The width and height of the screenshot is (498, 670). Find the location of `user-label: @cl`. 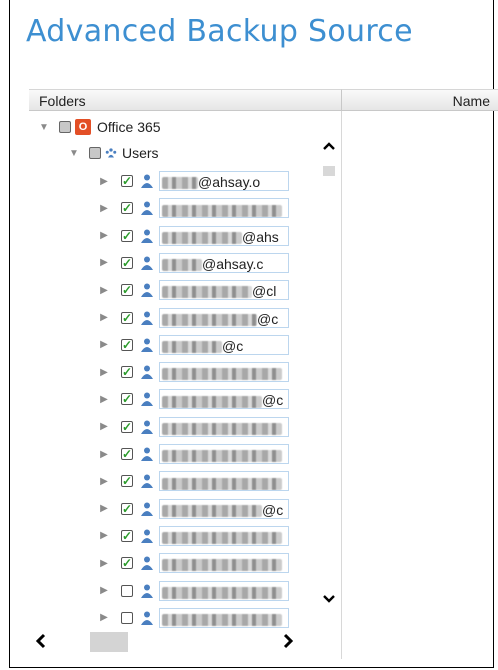

user-label: @cl is located at coordinates (224, 290).